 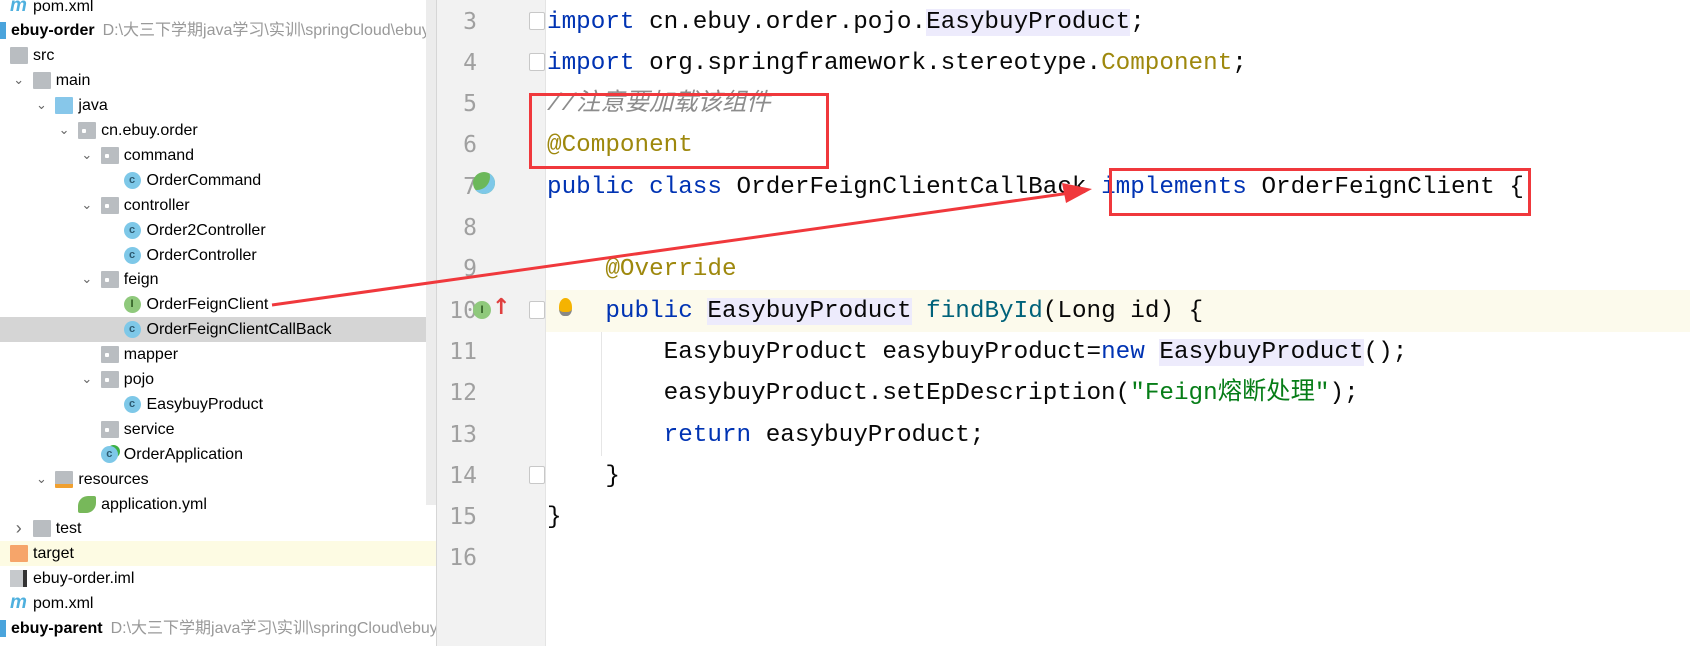 What do you see at coordinates (213, 528) in the screenshot?
I see `tree-item-test: › test` at bounding box center [213, 528].